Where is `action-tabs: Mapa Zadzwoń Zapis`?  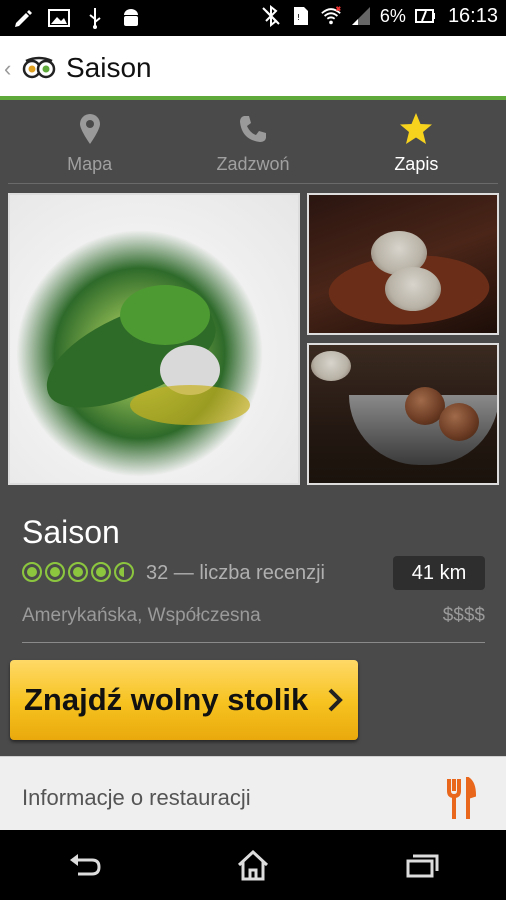
action-tabs: Mapa Zadzwoń Zapis is located at coordinates (253, 142).